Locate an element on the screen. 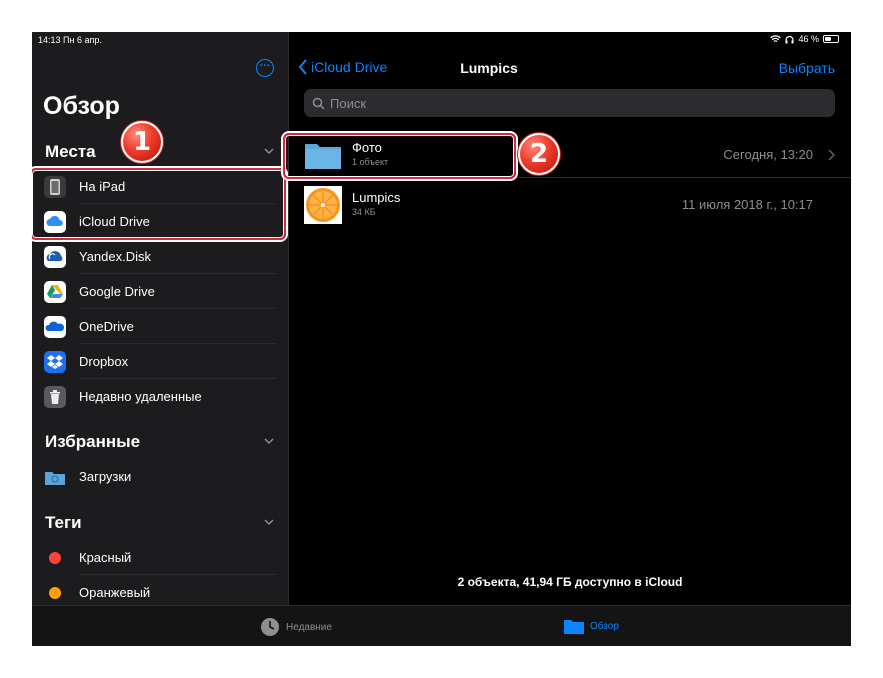 Image resolution: width=883 pixels, height=678 pixels. red-tag-dot-icon is located at coordinates (55, 557).